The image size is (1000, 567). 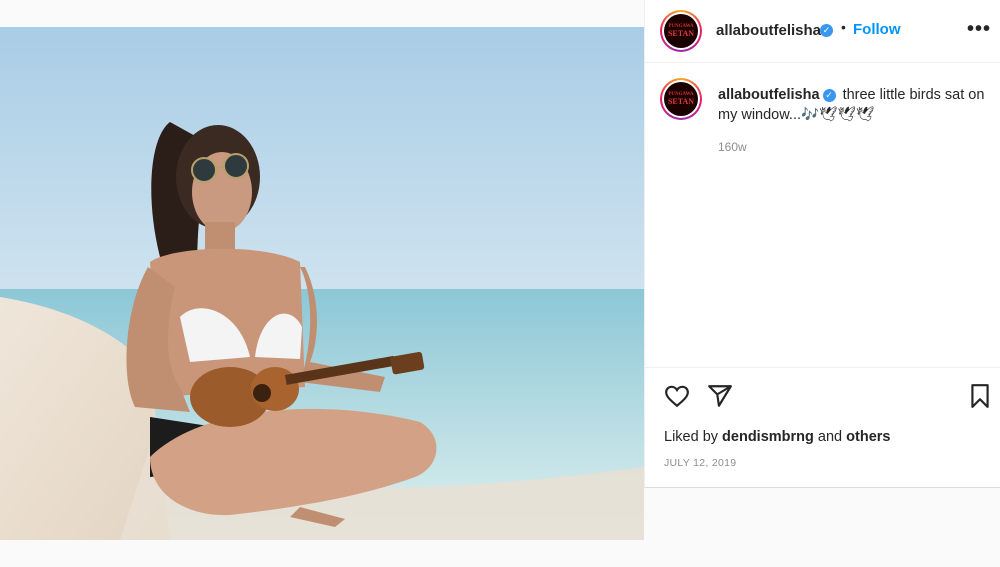 I want to click on follow-button: Follow, so click(x=877, y=29).